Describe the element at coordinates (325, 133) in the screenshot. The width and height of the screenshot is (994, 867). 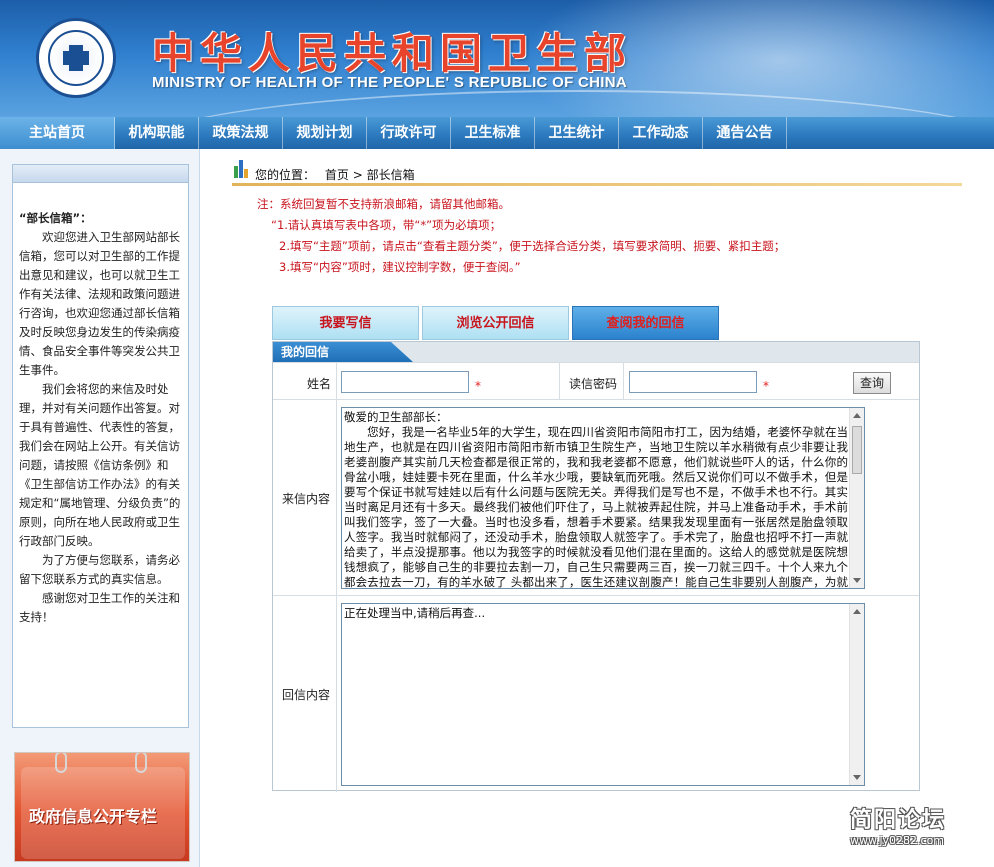
I see `nav-item-planning: 规划计划` at that location.